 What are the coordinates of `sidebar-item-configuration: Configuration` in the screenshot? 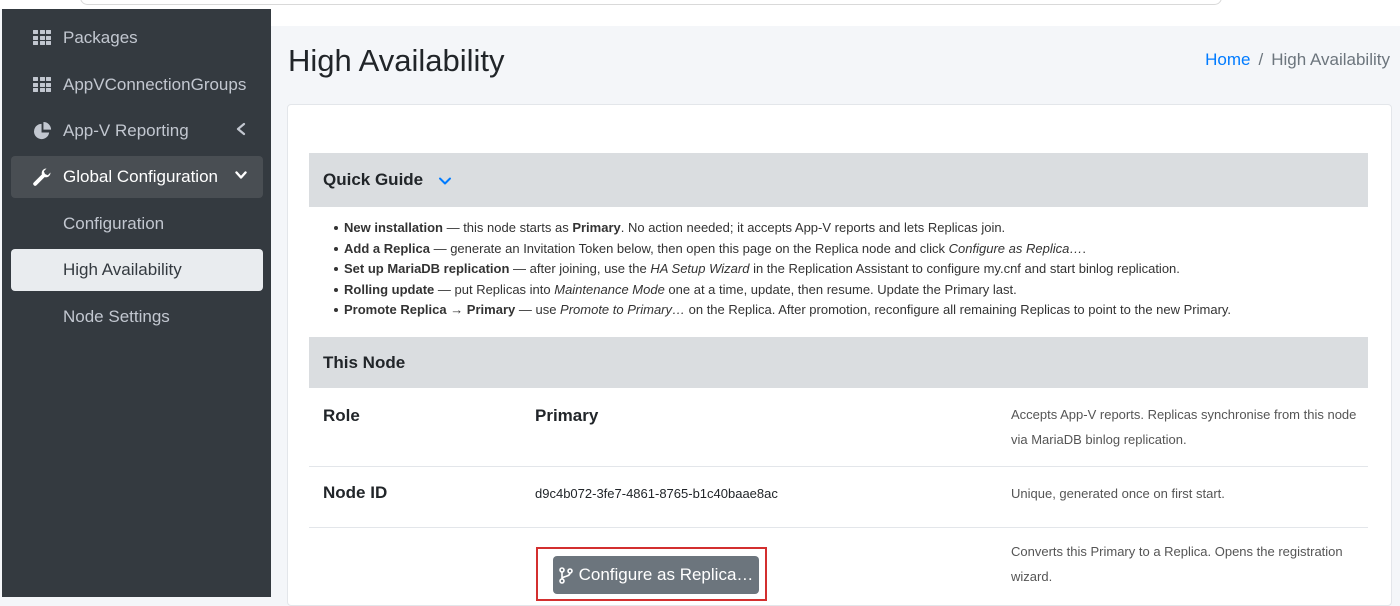 It's located at (137, 224).